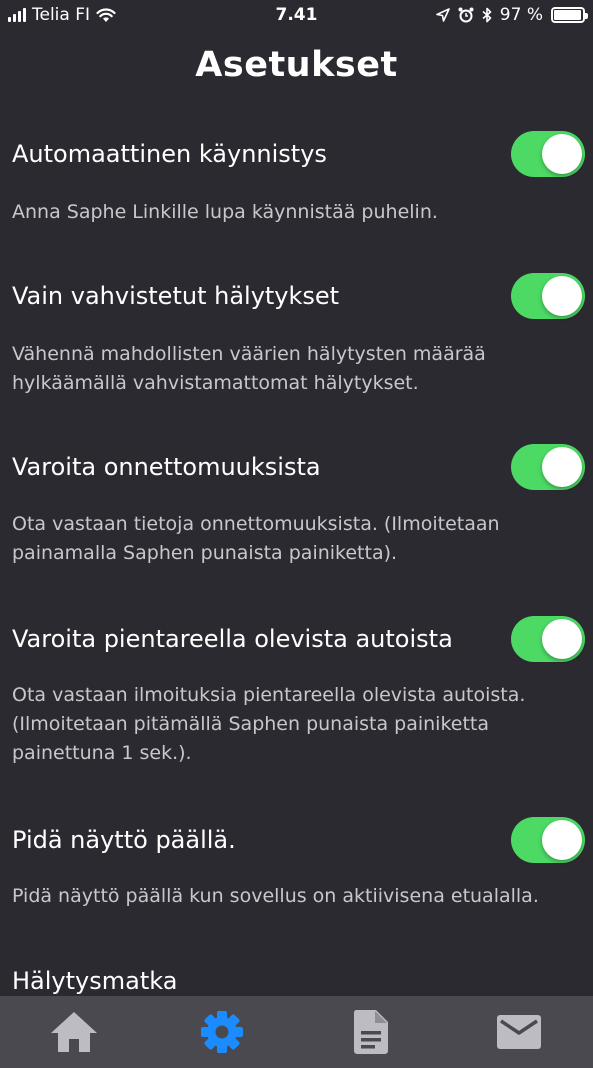 The image size is (593, 1068). I want to click on location-arrow-icon, so click(442, 15).